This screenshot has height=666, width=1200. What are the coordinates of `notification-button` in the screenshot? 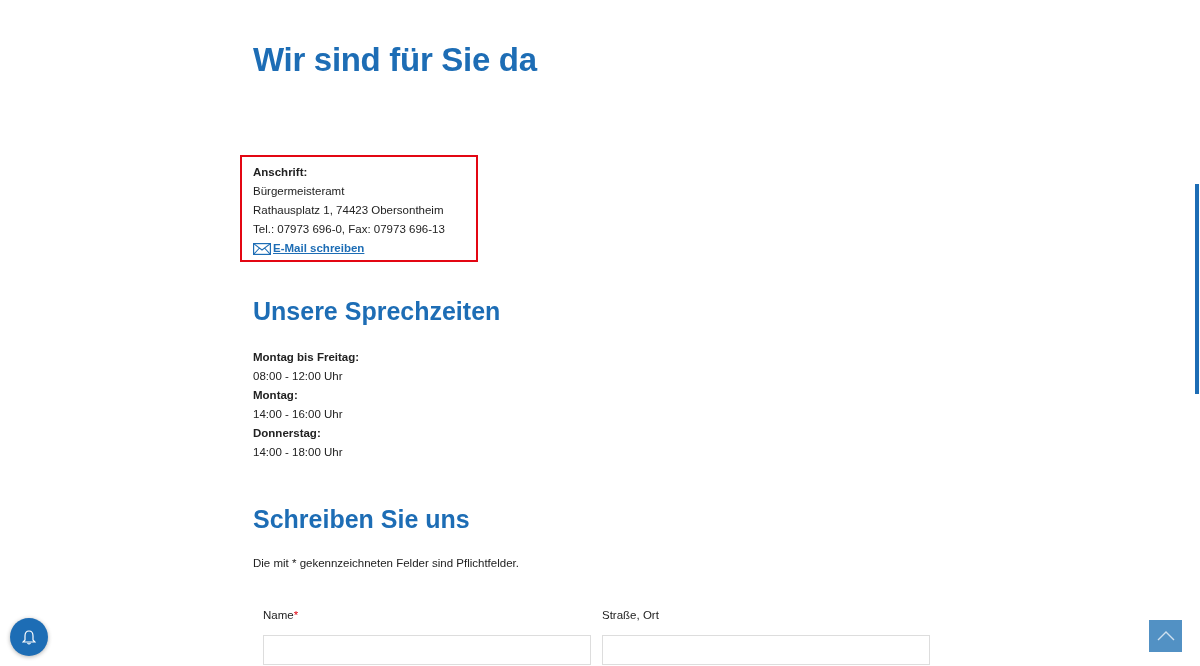 It's located at (29, 637).